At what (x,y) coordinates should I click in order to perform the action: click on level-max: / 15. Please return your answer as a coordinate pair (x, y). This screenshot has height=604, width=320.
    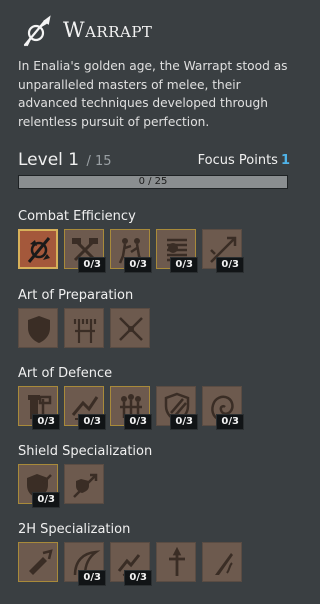
    Looking at the image, I should click on (99, 161).